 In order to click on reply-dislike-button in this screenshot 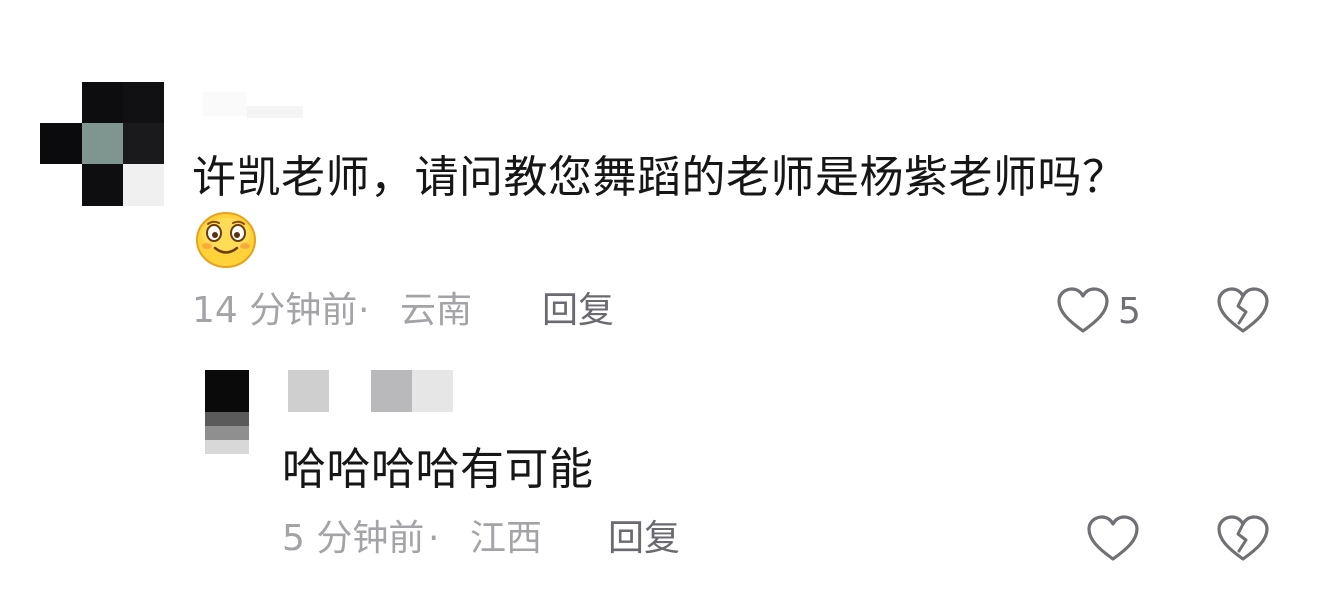, I will do `click(1243, 539)`.